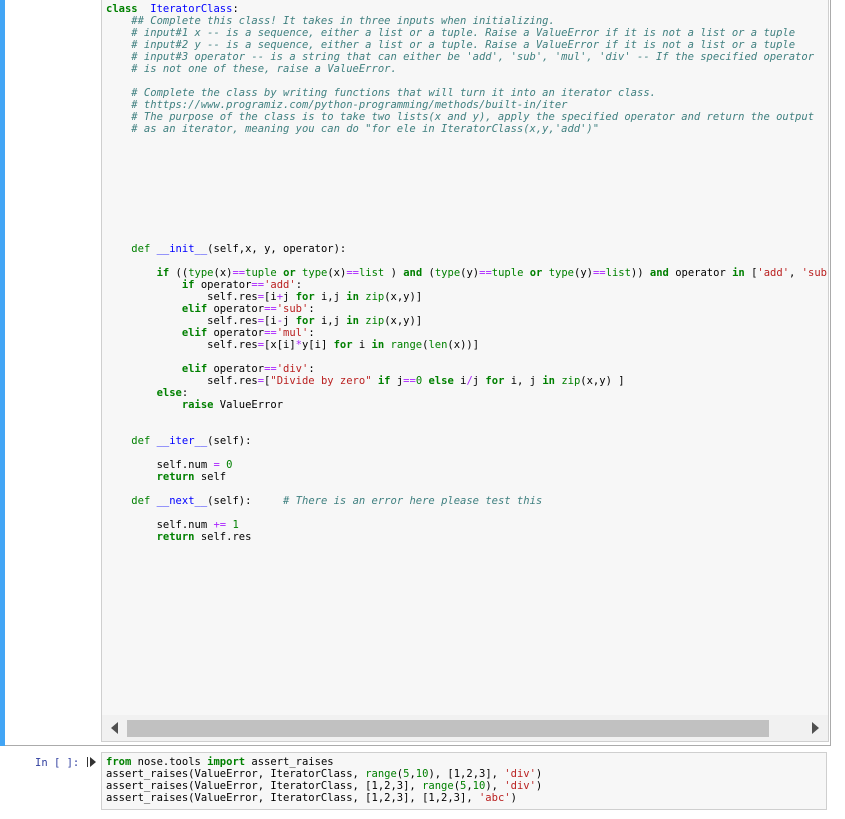 This screenshot has height=819, width=845. What do you see at coordinates (447, 273) in the screenshot?
I see `code-token: type` at bounding box center [447, 273].